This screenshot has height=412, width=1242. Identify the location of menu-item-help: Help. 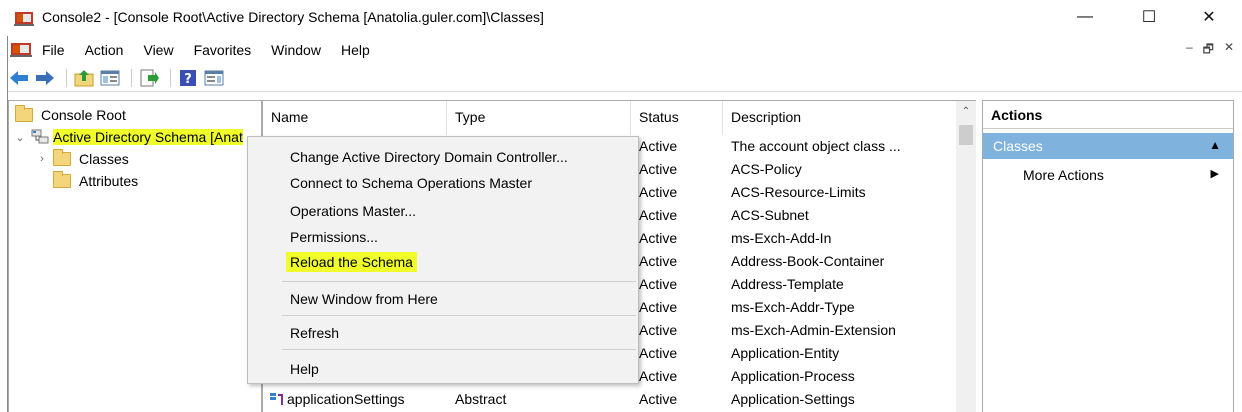
(304, 369).